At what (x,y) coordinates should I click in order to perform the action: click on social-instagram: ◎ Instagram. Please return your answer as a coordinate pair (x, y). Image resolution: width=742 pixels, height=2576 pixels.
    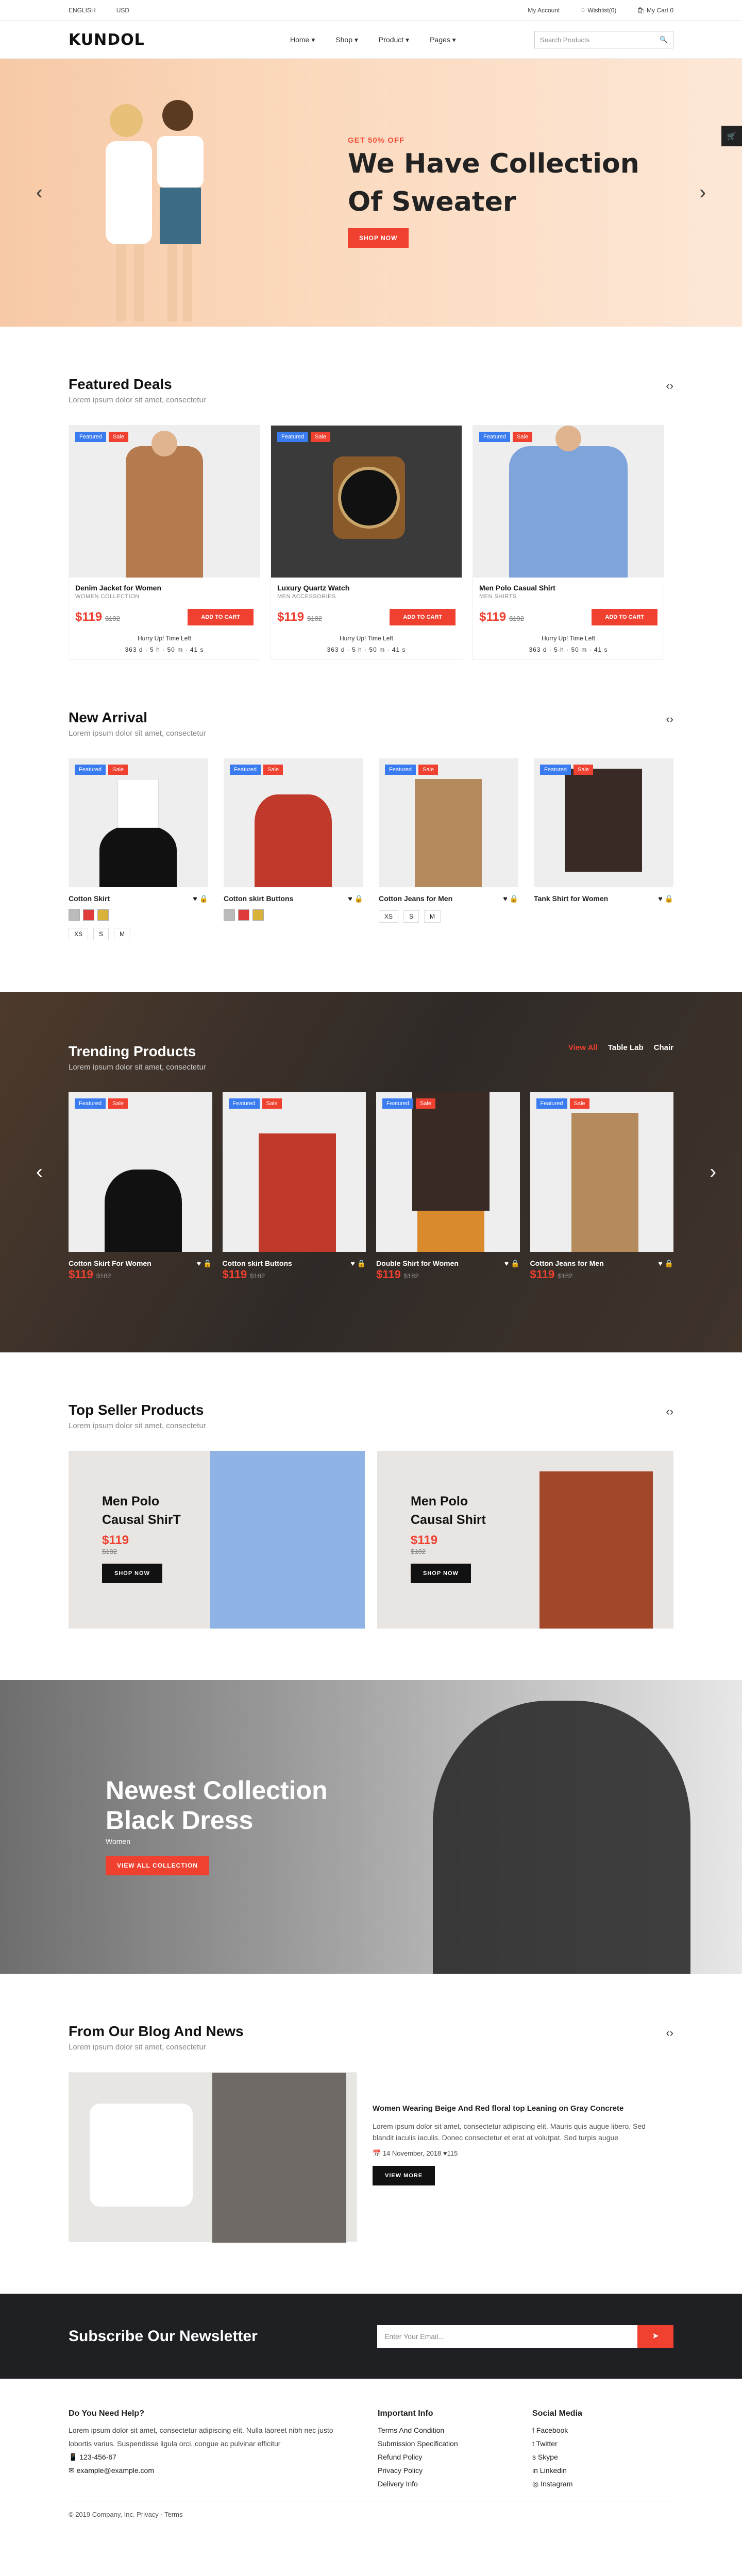
    Looking at the image, I should click on (557, 2483).